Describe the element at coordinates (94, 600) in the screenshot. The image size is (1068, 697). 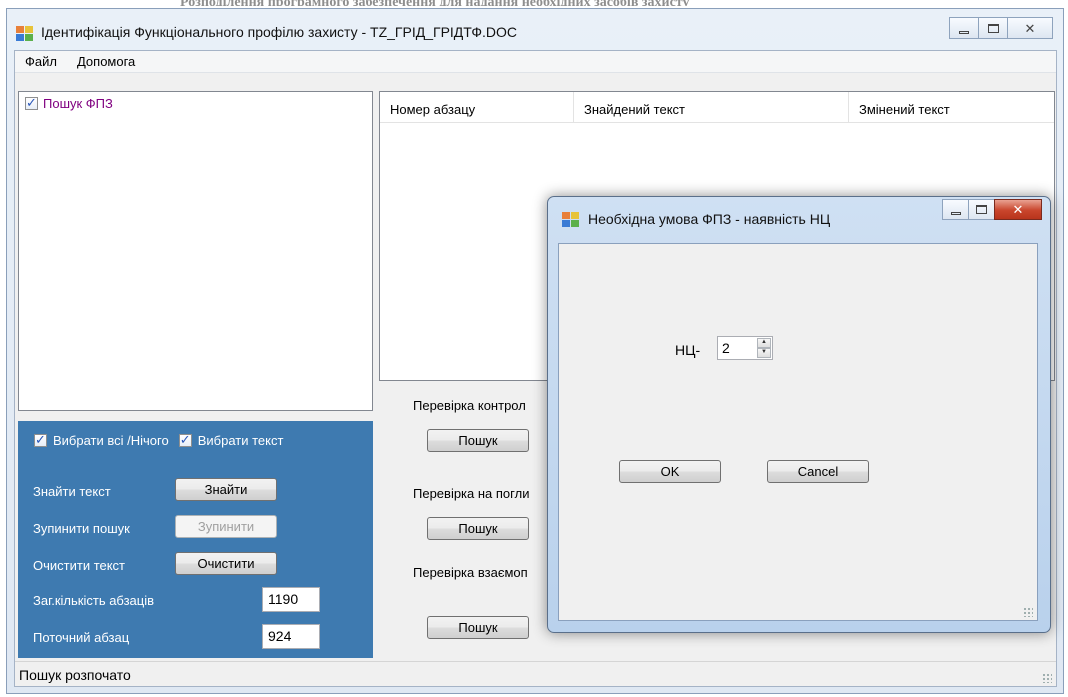
I see `total-paragraphs-label: Заг.кількість абзаців` at that location.